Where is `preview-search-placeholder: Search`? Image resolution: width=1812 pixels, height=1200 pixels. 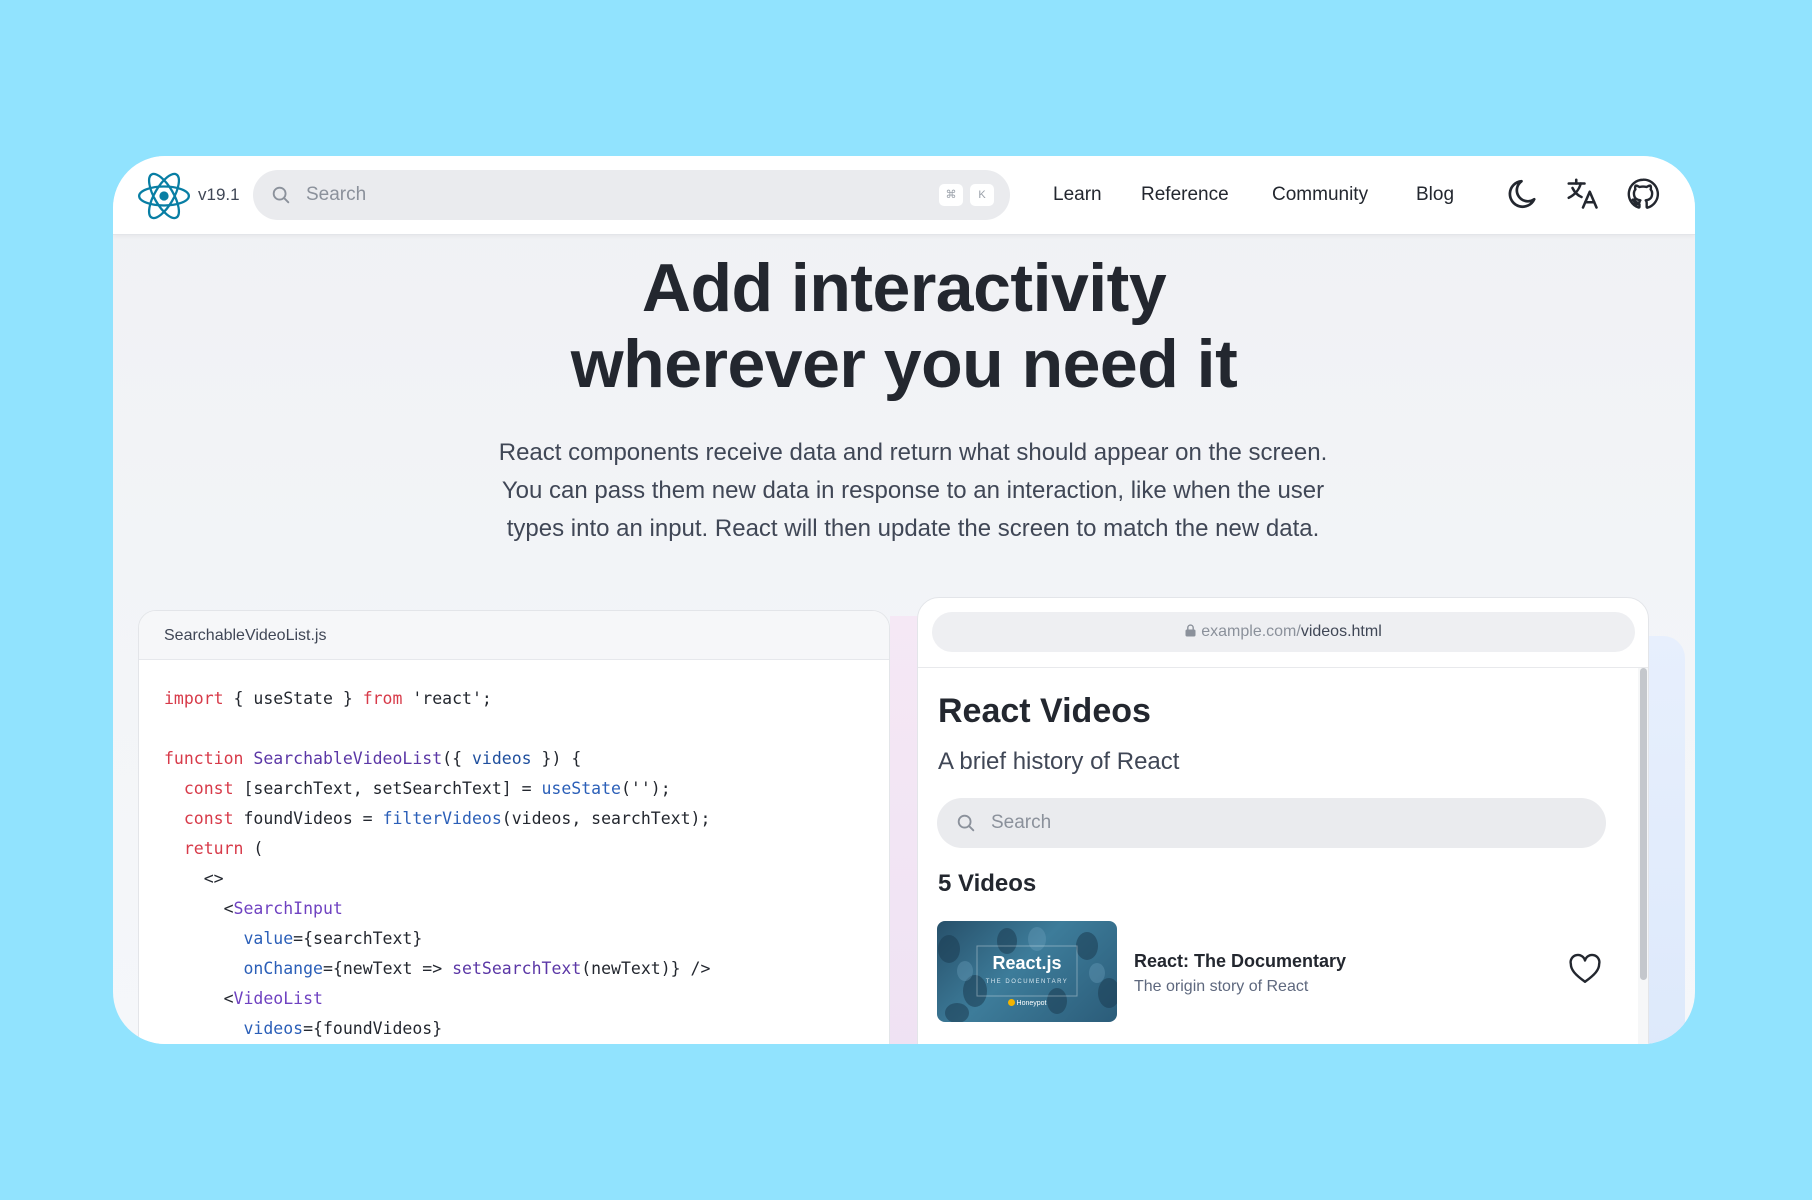 preview-search-placeholder: Search is located at coordinates (1021, 822).